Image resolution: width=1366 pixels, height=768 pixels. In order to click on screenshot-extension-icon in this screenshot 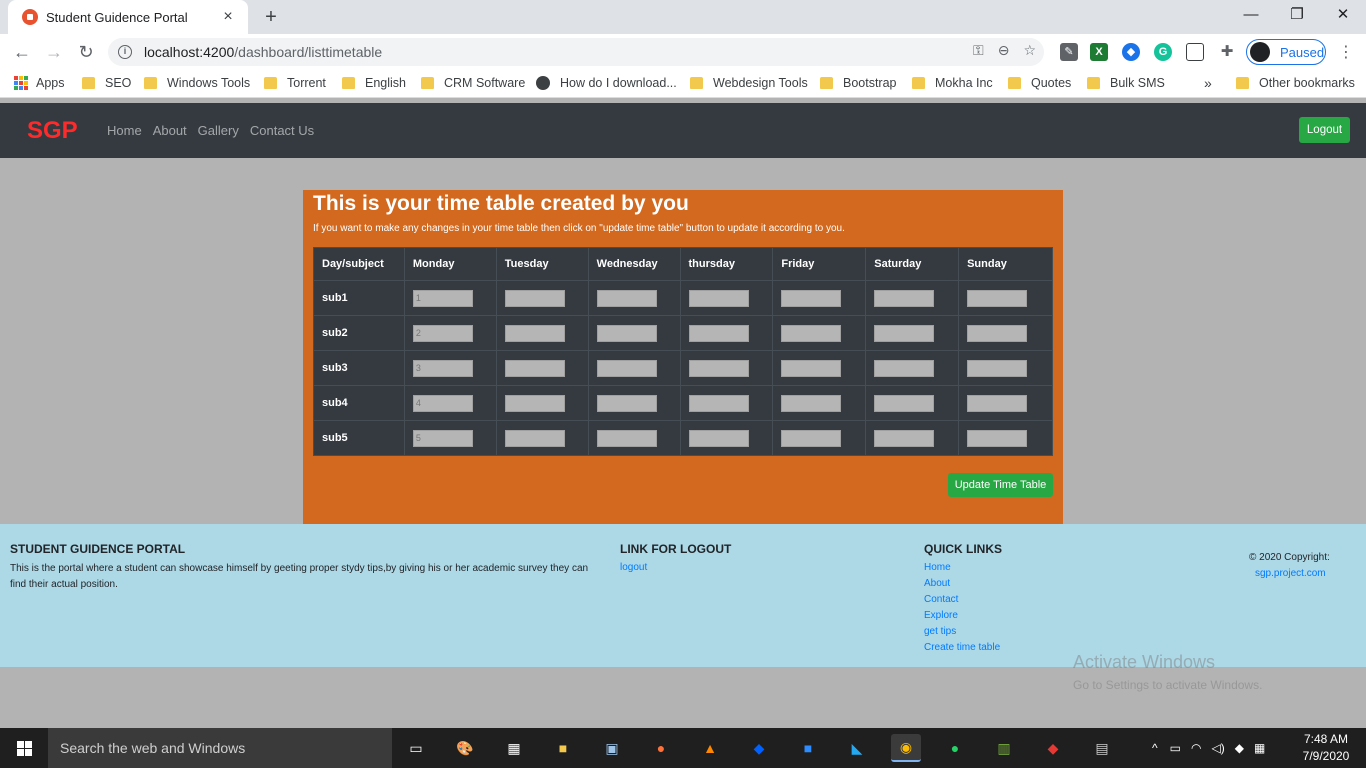, I will do `click(1195, 52)`.